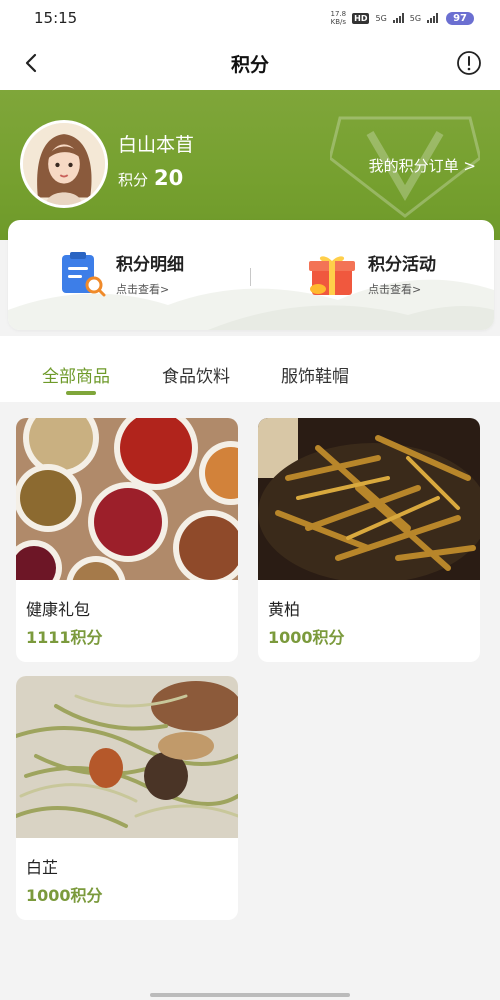 The width and height of the screenshot is (500, 1000). Describe the element at coordinates (169, 178) in the screenshot. I see `points-value: 20` at that location.